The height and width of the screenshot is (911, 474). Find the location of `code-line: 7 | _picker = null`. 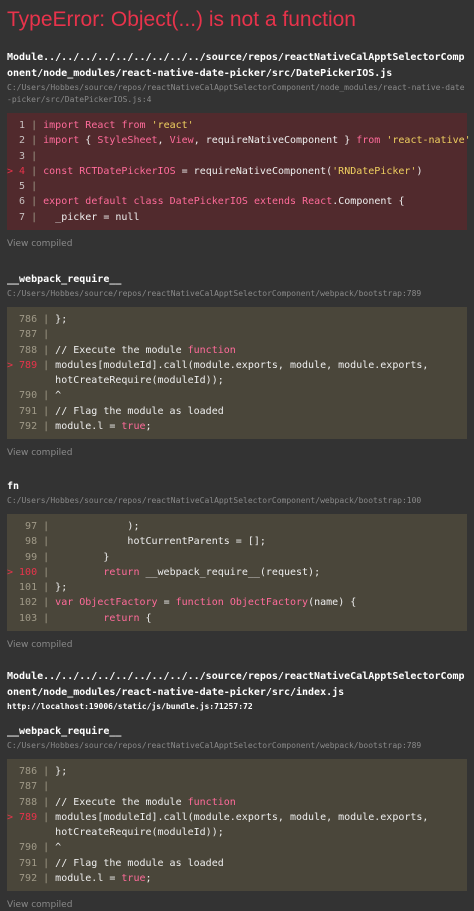

code-line: 7 | _picker = null is located at coordinates (237, 217).